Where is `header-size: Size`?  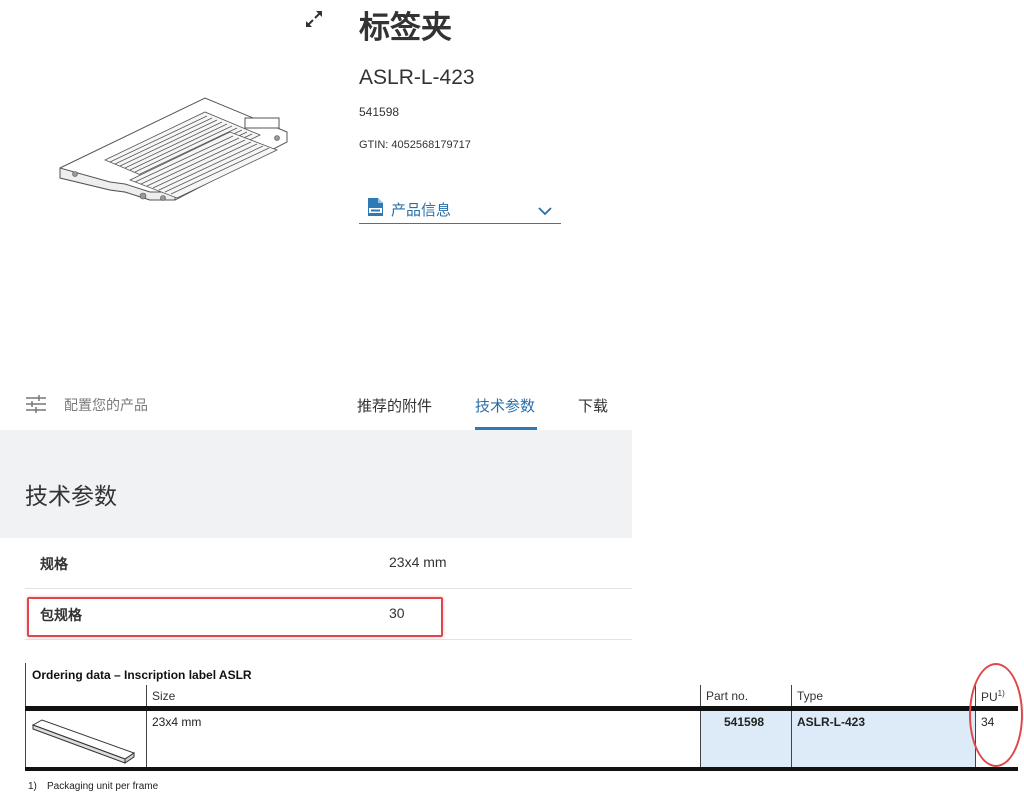 header-size: Size is located at coordinates (164, 696).